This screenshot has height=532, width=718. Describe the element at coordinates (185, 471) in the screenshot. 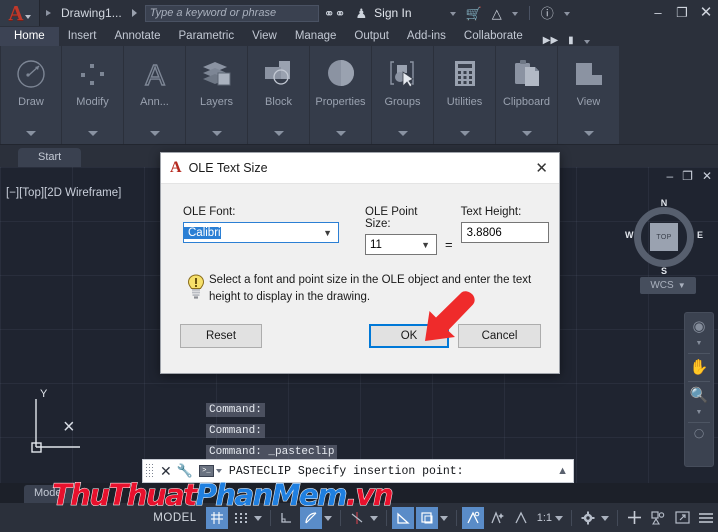

I see `wrench-icon: 🔧` at that location.